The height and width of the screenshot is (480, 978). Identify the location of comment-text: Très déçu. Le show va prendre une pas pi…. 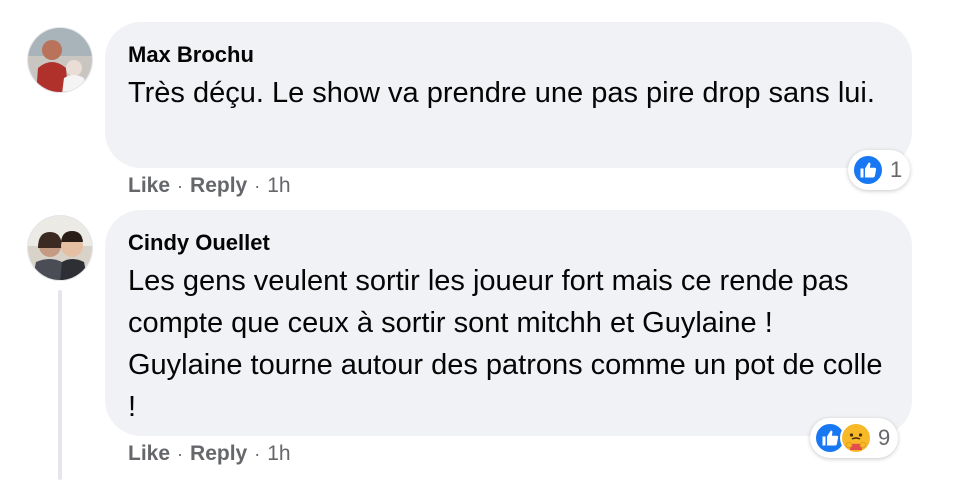
(501, 93).